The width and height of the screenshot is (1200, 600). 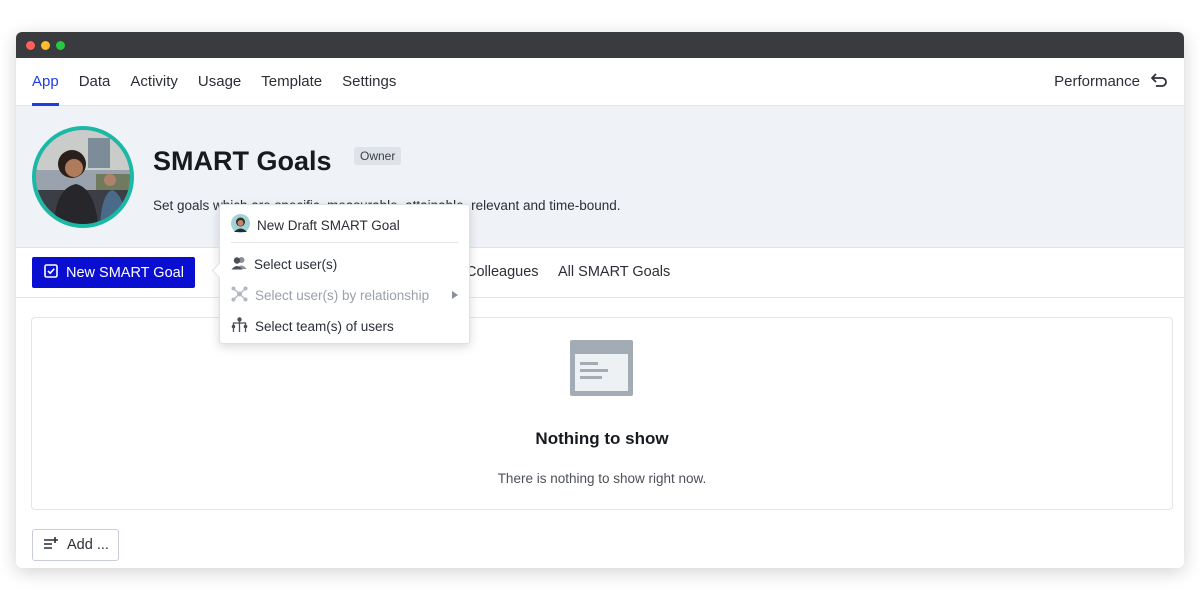 I want to click on tab-colleagues: Colleagues, so click(x=502, y=272).